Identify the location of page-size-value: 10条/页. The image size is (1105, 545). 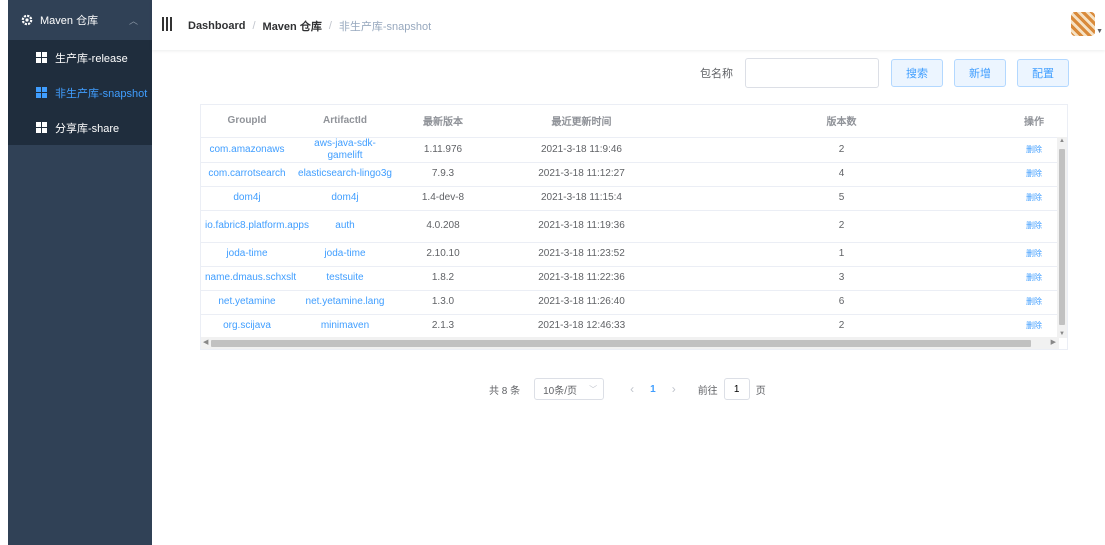
(560, 391).